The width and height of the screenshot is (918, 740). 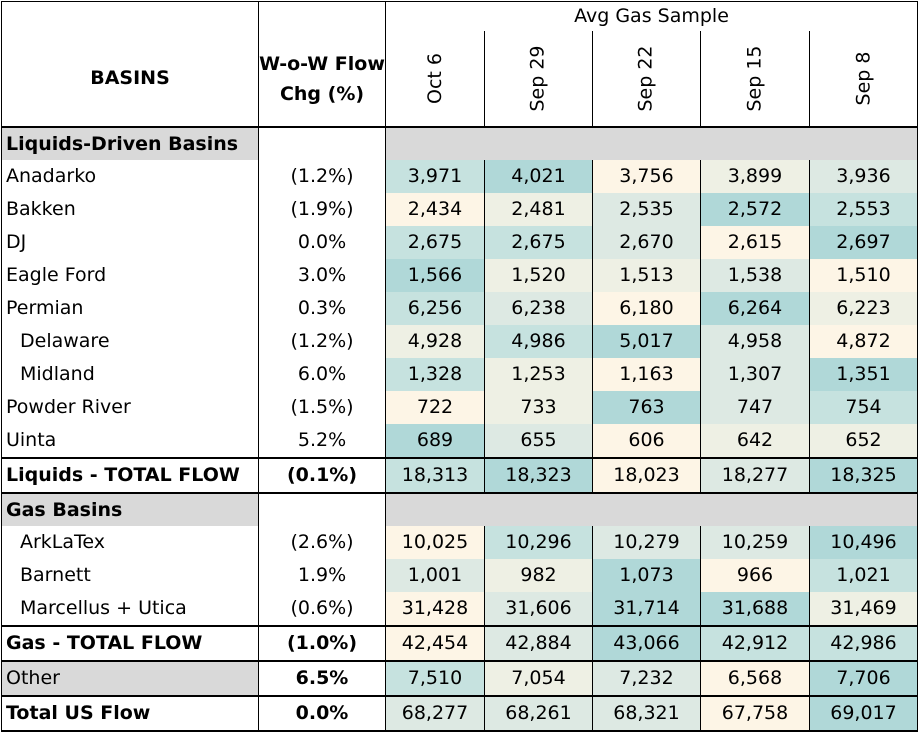 What do you see at coordinates (755, 407) in the screenshot?
I see `flow-value-cell: 747` at bounding box center [755, 407].